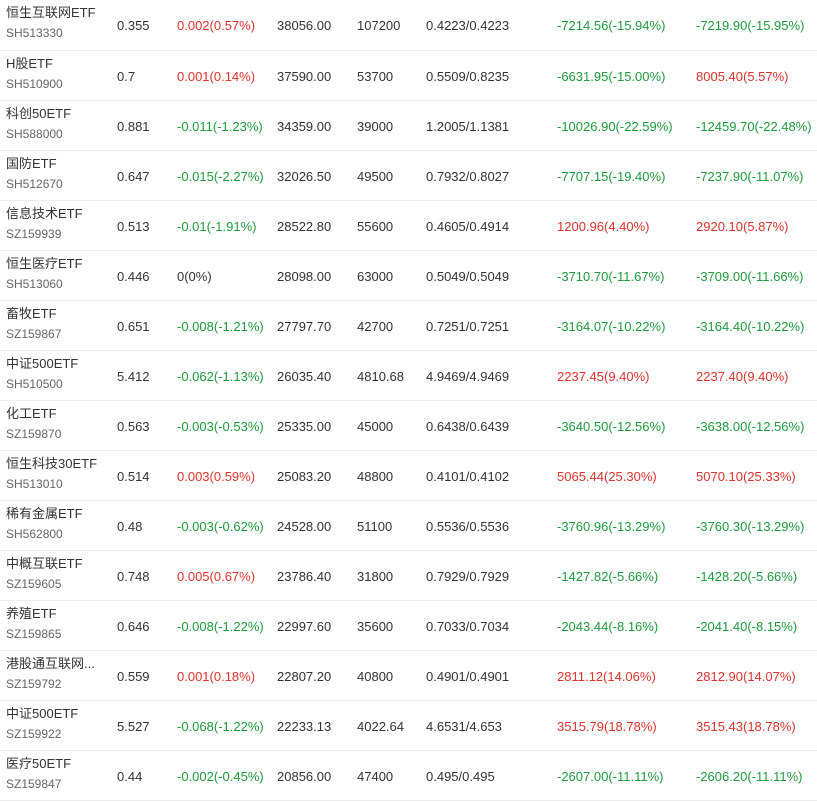 The image size is (817, 802). What do you see at coordinates (31, 414) in the screenshot?
I see `fund-name: 化工ETF` at bounding box center [31, 414].